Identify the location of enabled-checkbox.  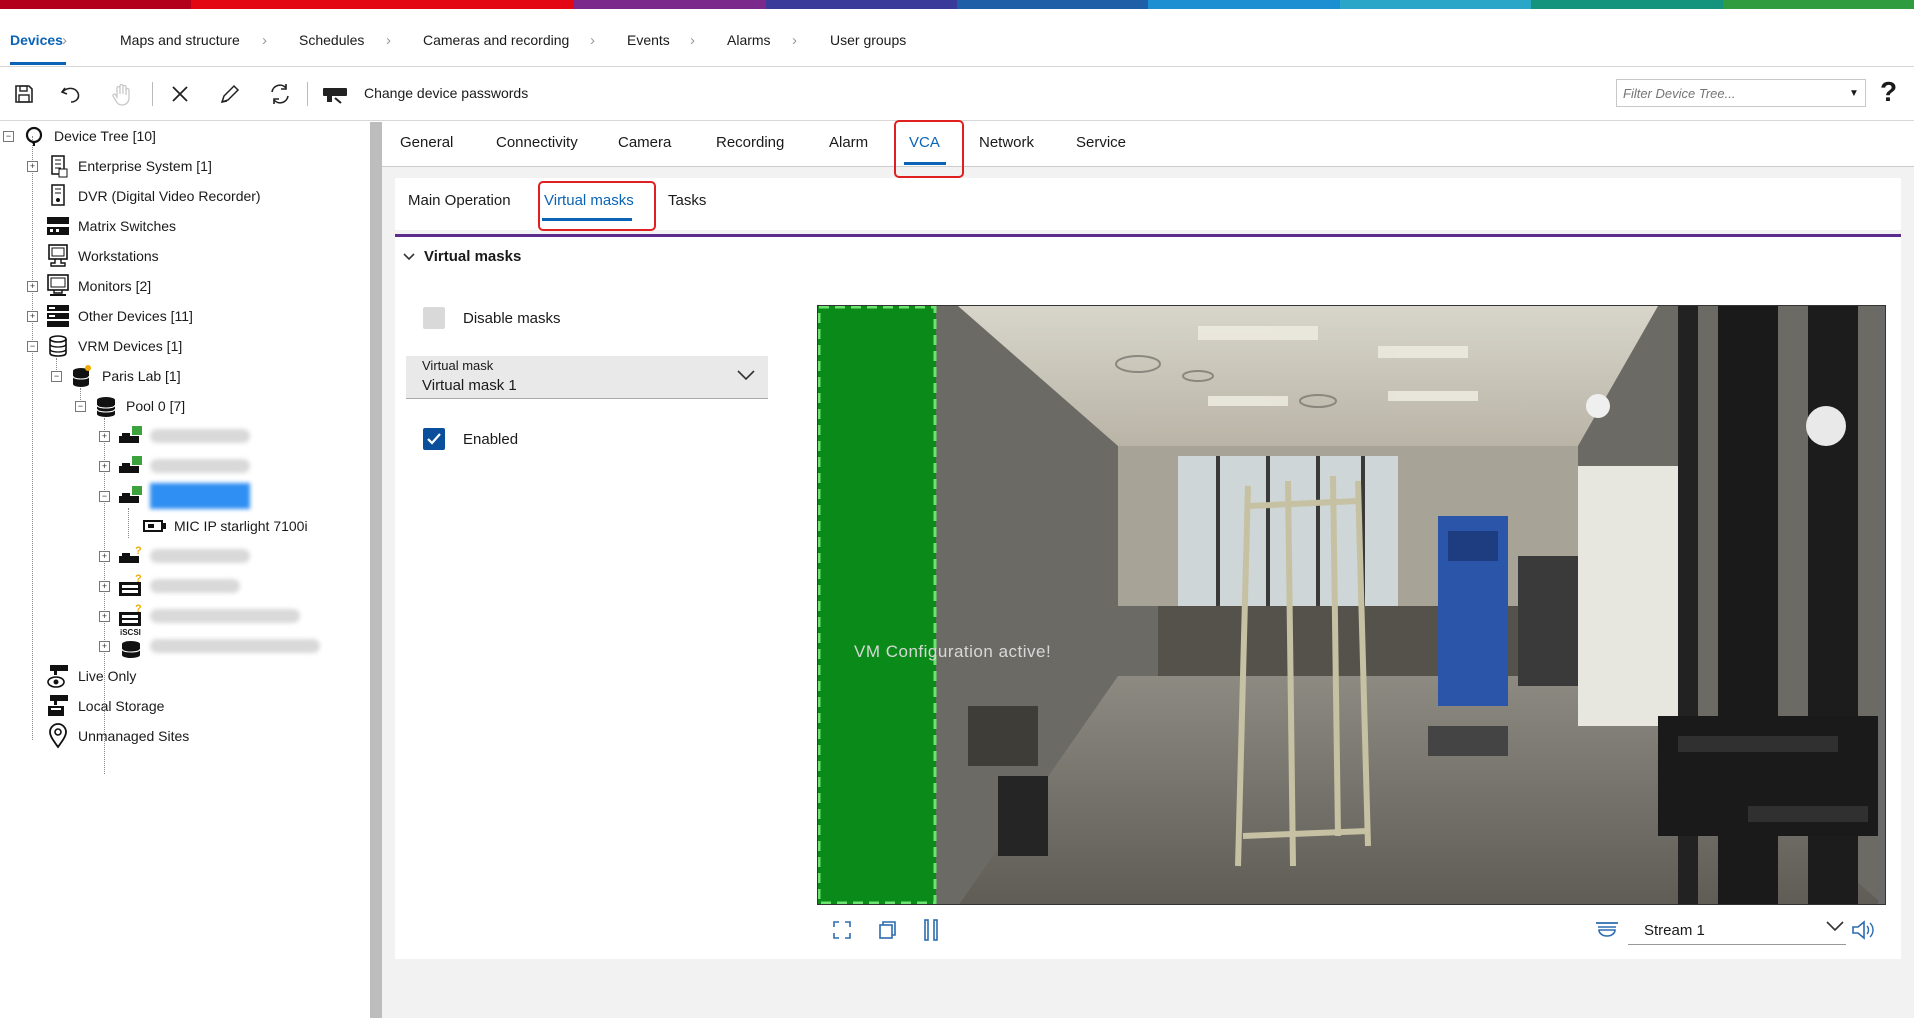
(434, 439).